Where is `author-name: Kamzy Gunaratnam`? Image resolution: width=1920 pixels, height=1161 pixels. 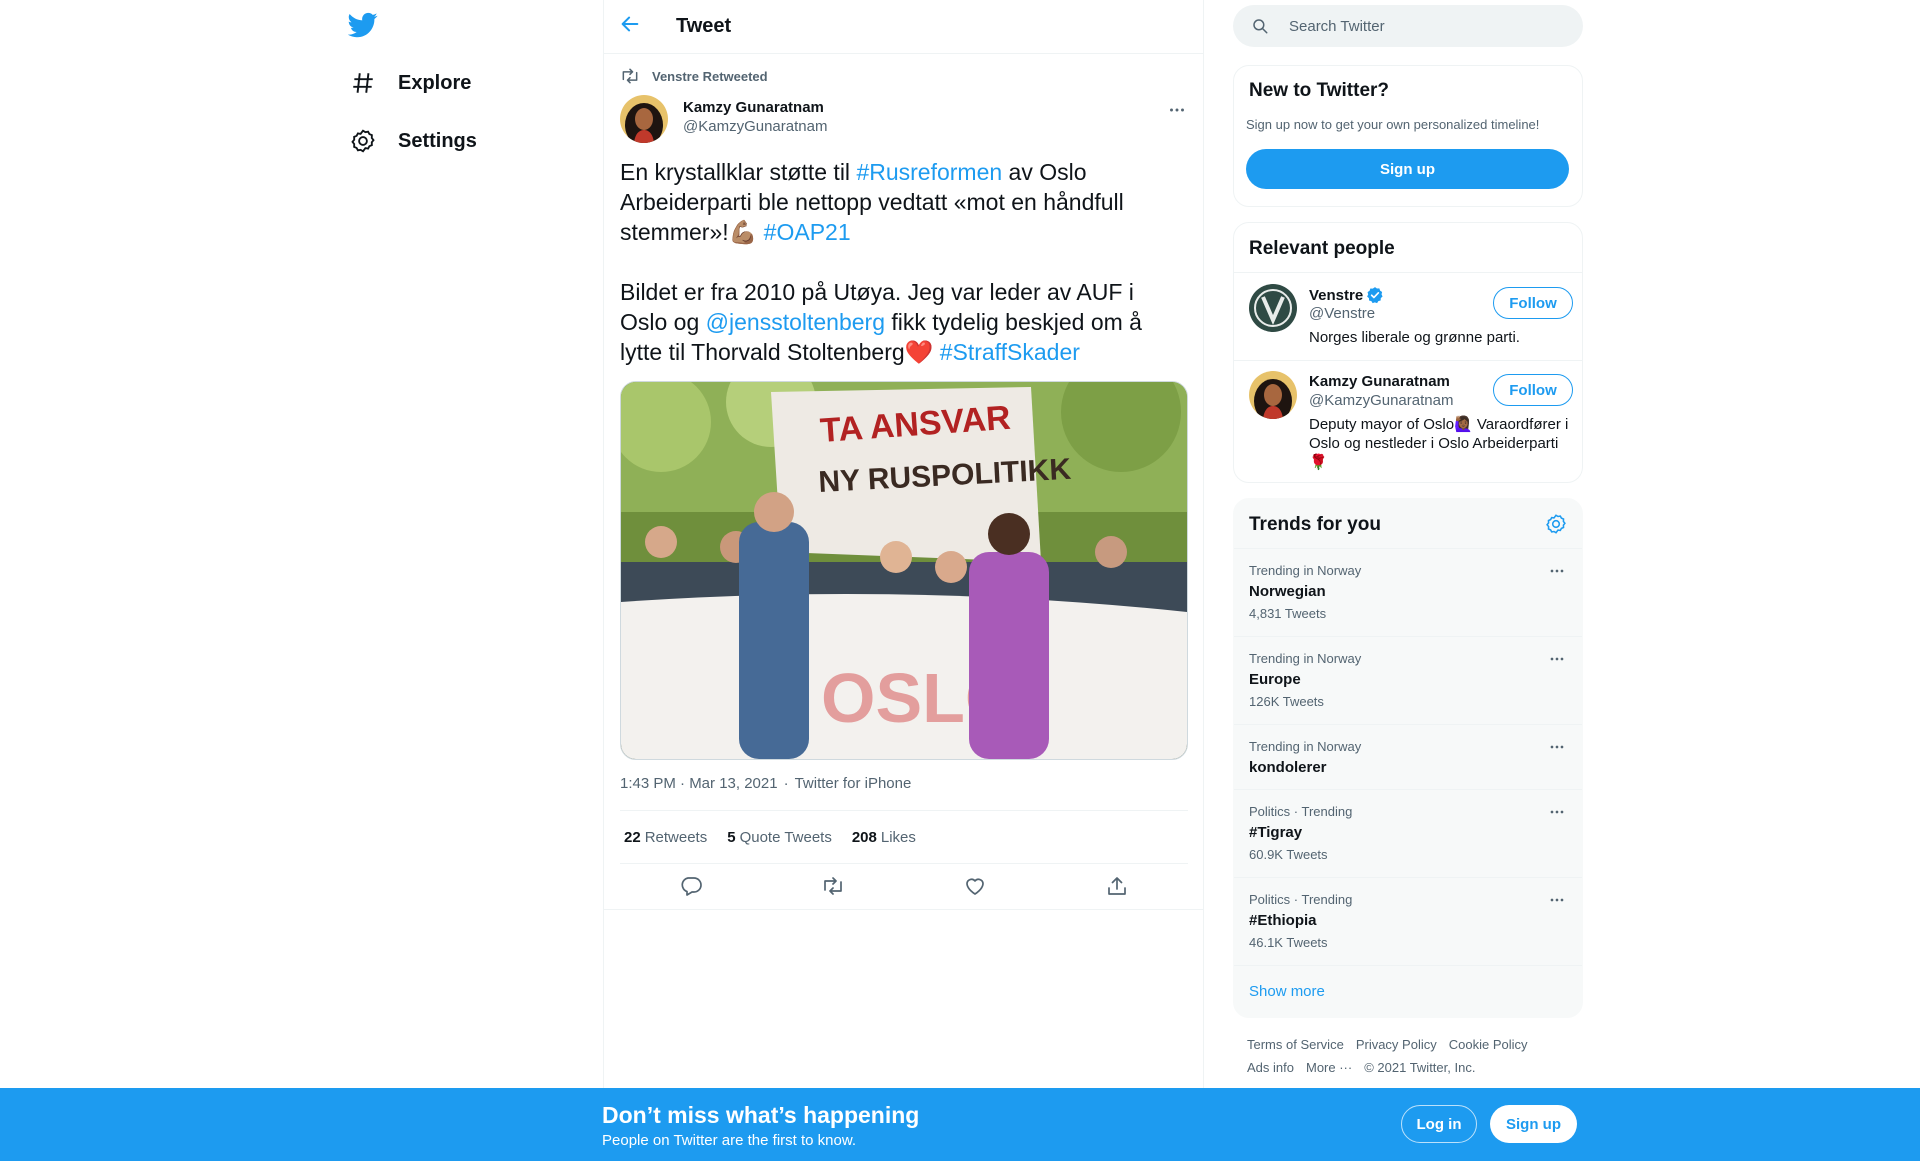 author-name: Kamzy Gunaratnam is located at coordinates (753, 107).